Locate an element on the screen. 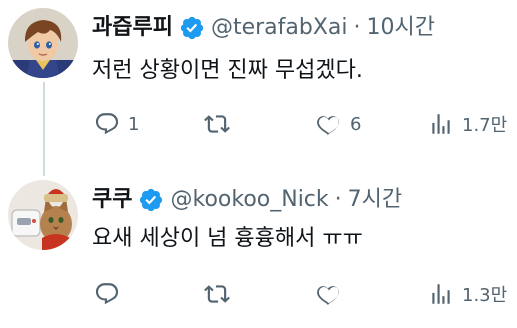 The width and height of the screenshot is (517, 328). timestamp: 7시간 is located at coordinates (375, 200).